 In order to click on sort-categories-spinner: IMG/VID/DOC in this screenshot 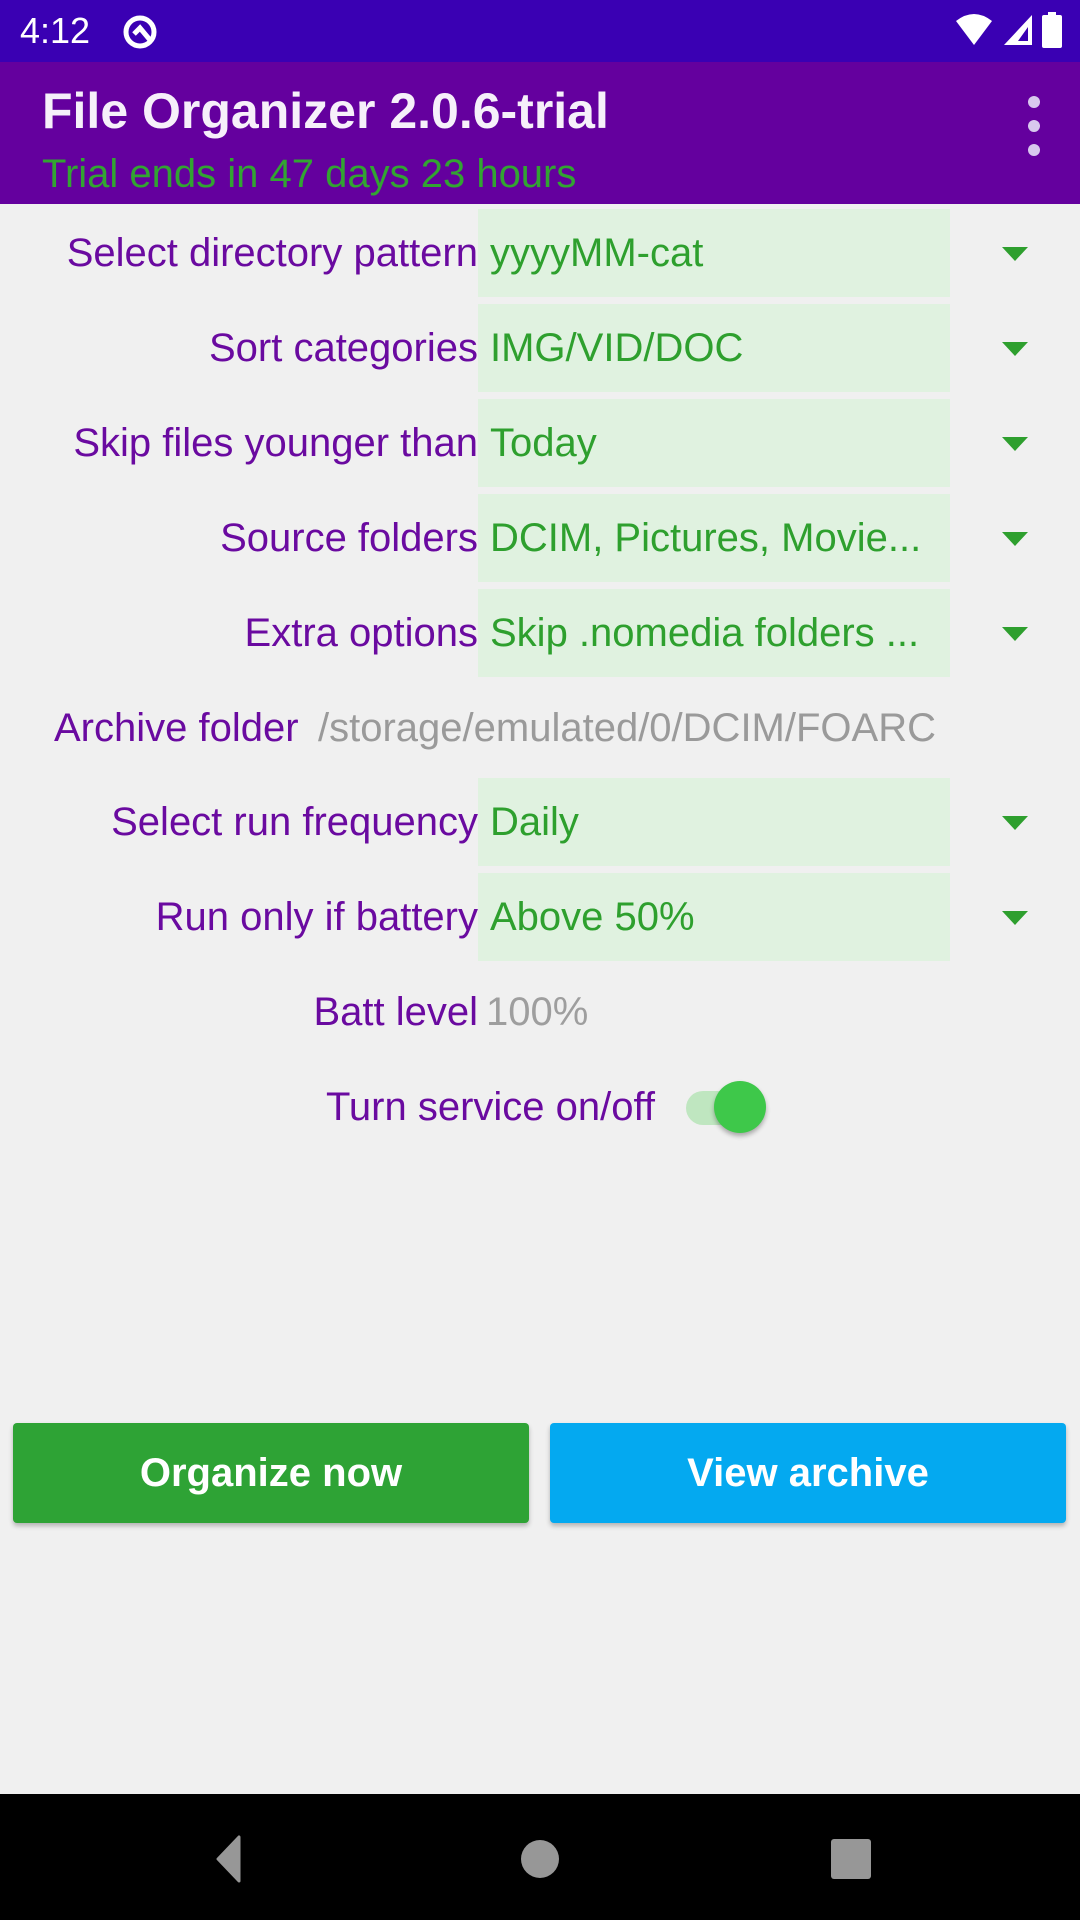, I will do `click(714, 348)`.